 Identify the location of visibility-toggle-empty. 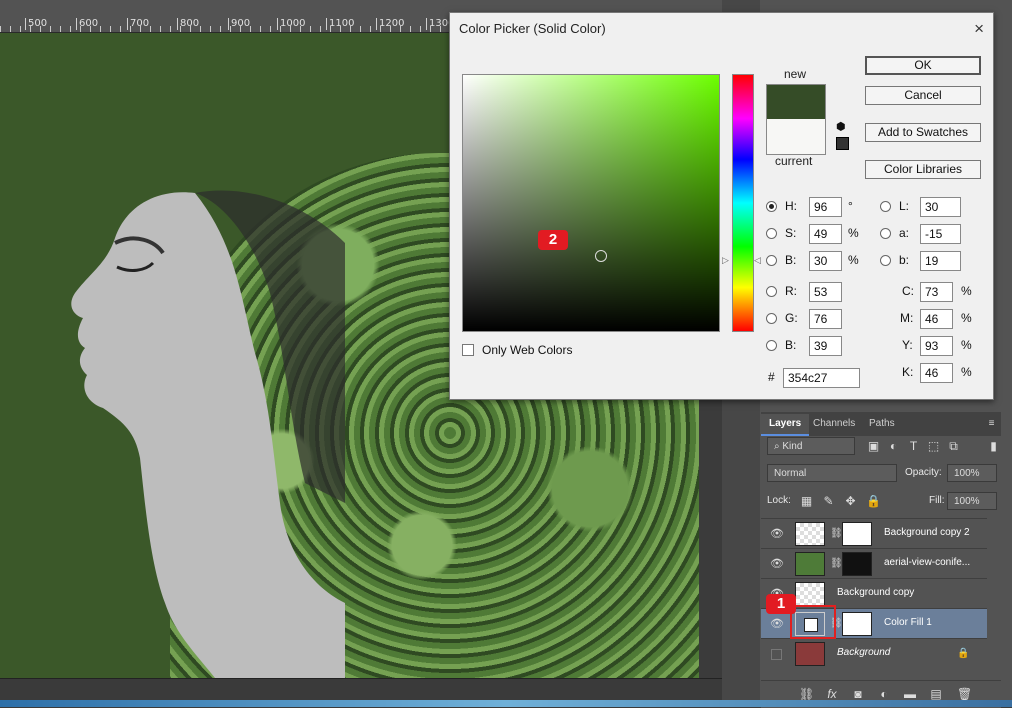
(776, 654).